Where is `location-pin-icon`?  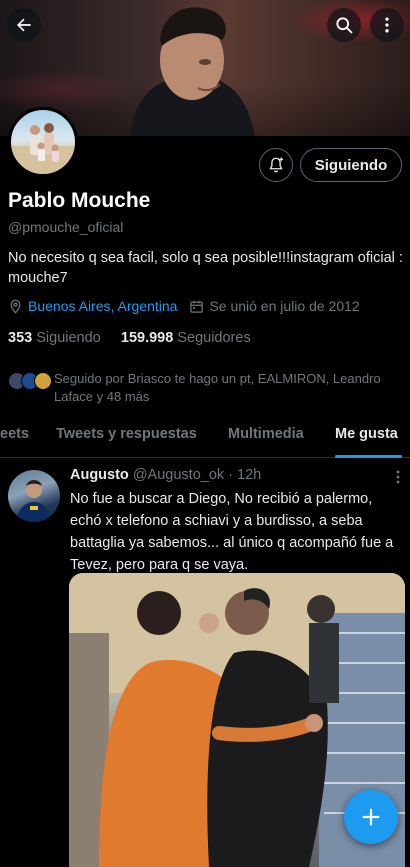 location-pin-icon is located at coordinates (15, 306).